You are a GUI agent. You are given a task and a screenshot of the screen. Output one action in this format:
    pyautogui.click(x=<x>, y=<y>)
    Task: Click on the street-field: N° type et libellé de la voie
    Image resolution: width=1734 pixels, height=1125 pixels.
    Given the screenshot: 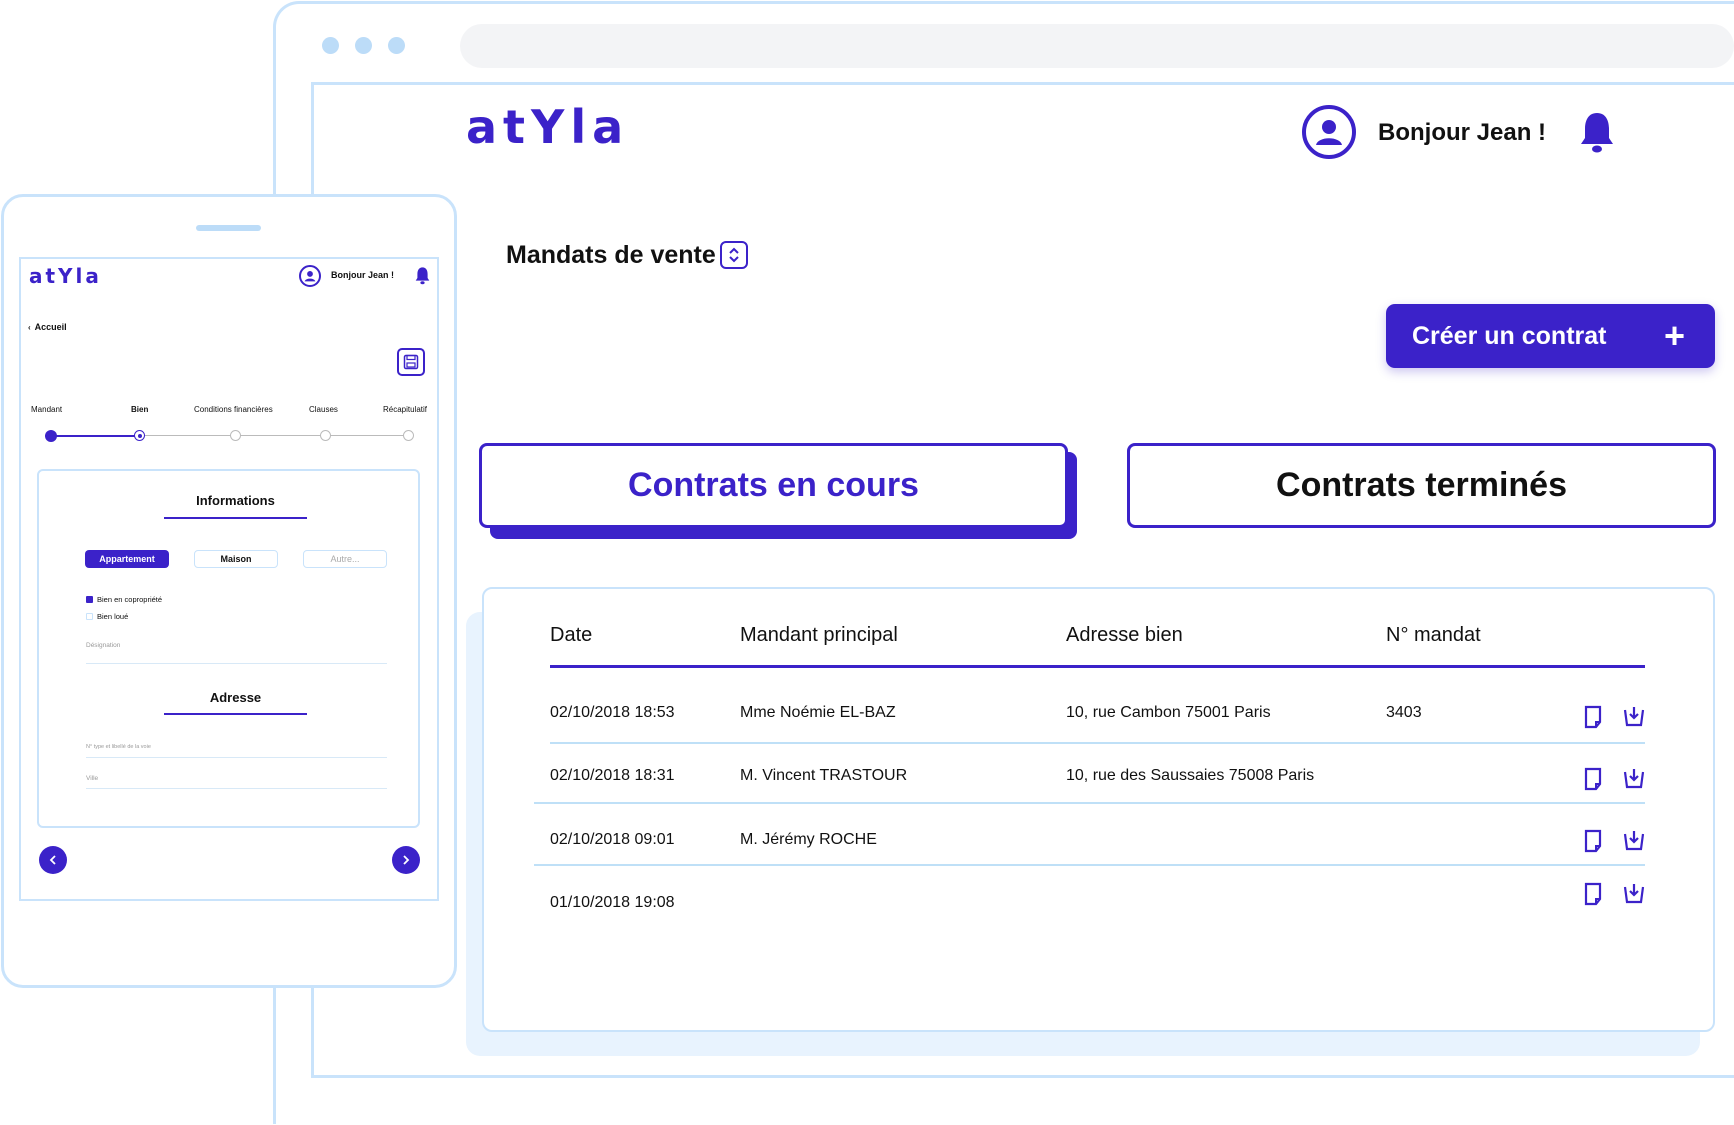 What is the action you would take?
    pyautogui.click(x=118, y=747)
    